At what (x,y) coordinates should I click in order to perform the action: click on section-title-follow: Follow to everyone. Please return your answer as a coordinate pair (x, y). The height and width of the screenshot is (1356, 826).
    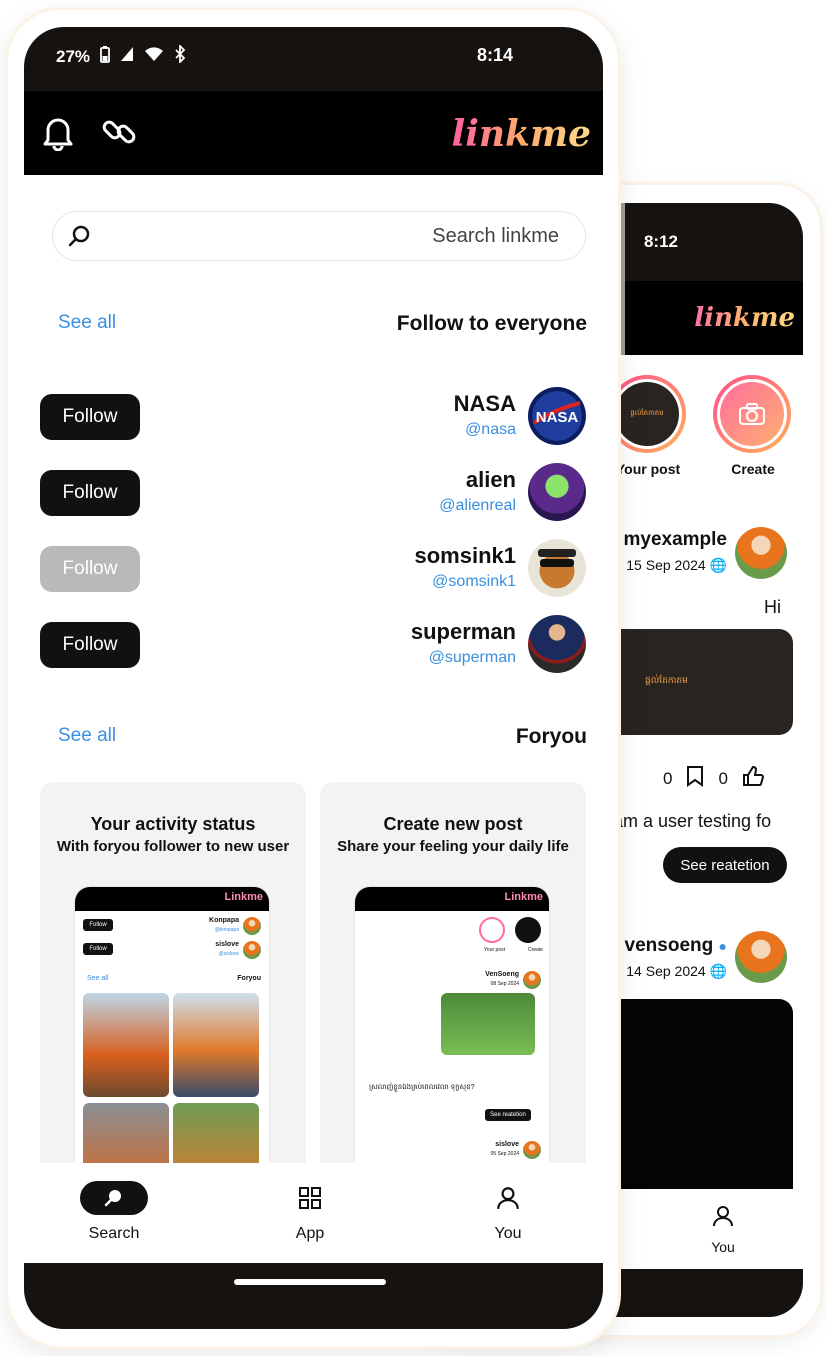
    Looking at the image, I should click on (491, 323).